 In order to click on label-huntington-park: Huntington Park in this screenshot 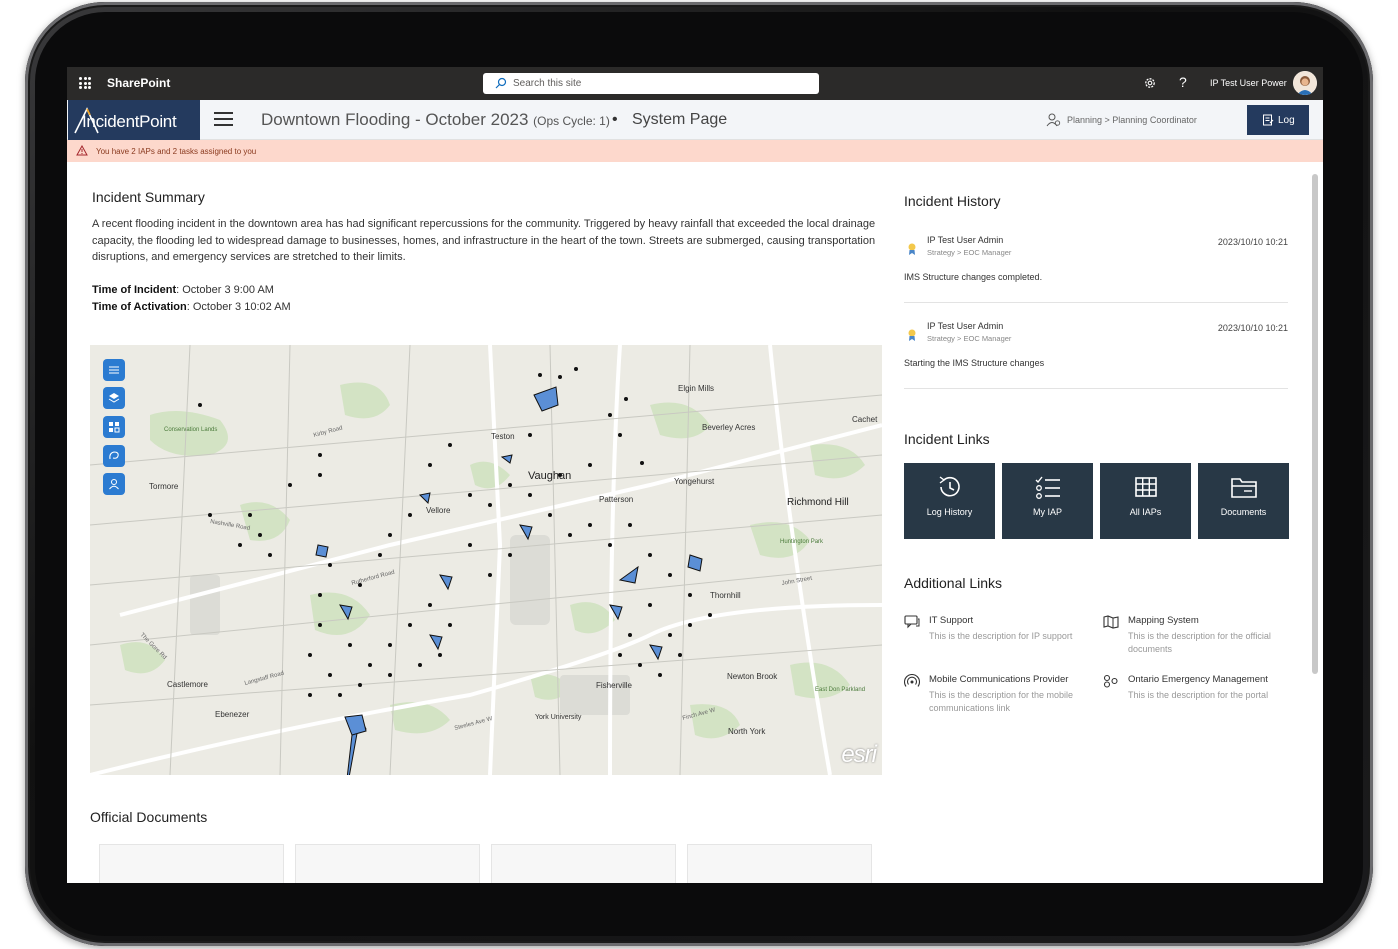, I will do `click(802, 542)`.